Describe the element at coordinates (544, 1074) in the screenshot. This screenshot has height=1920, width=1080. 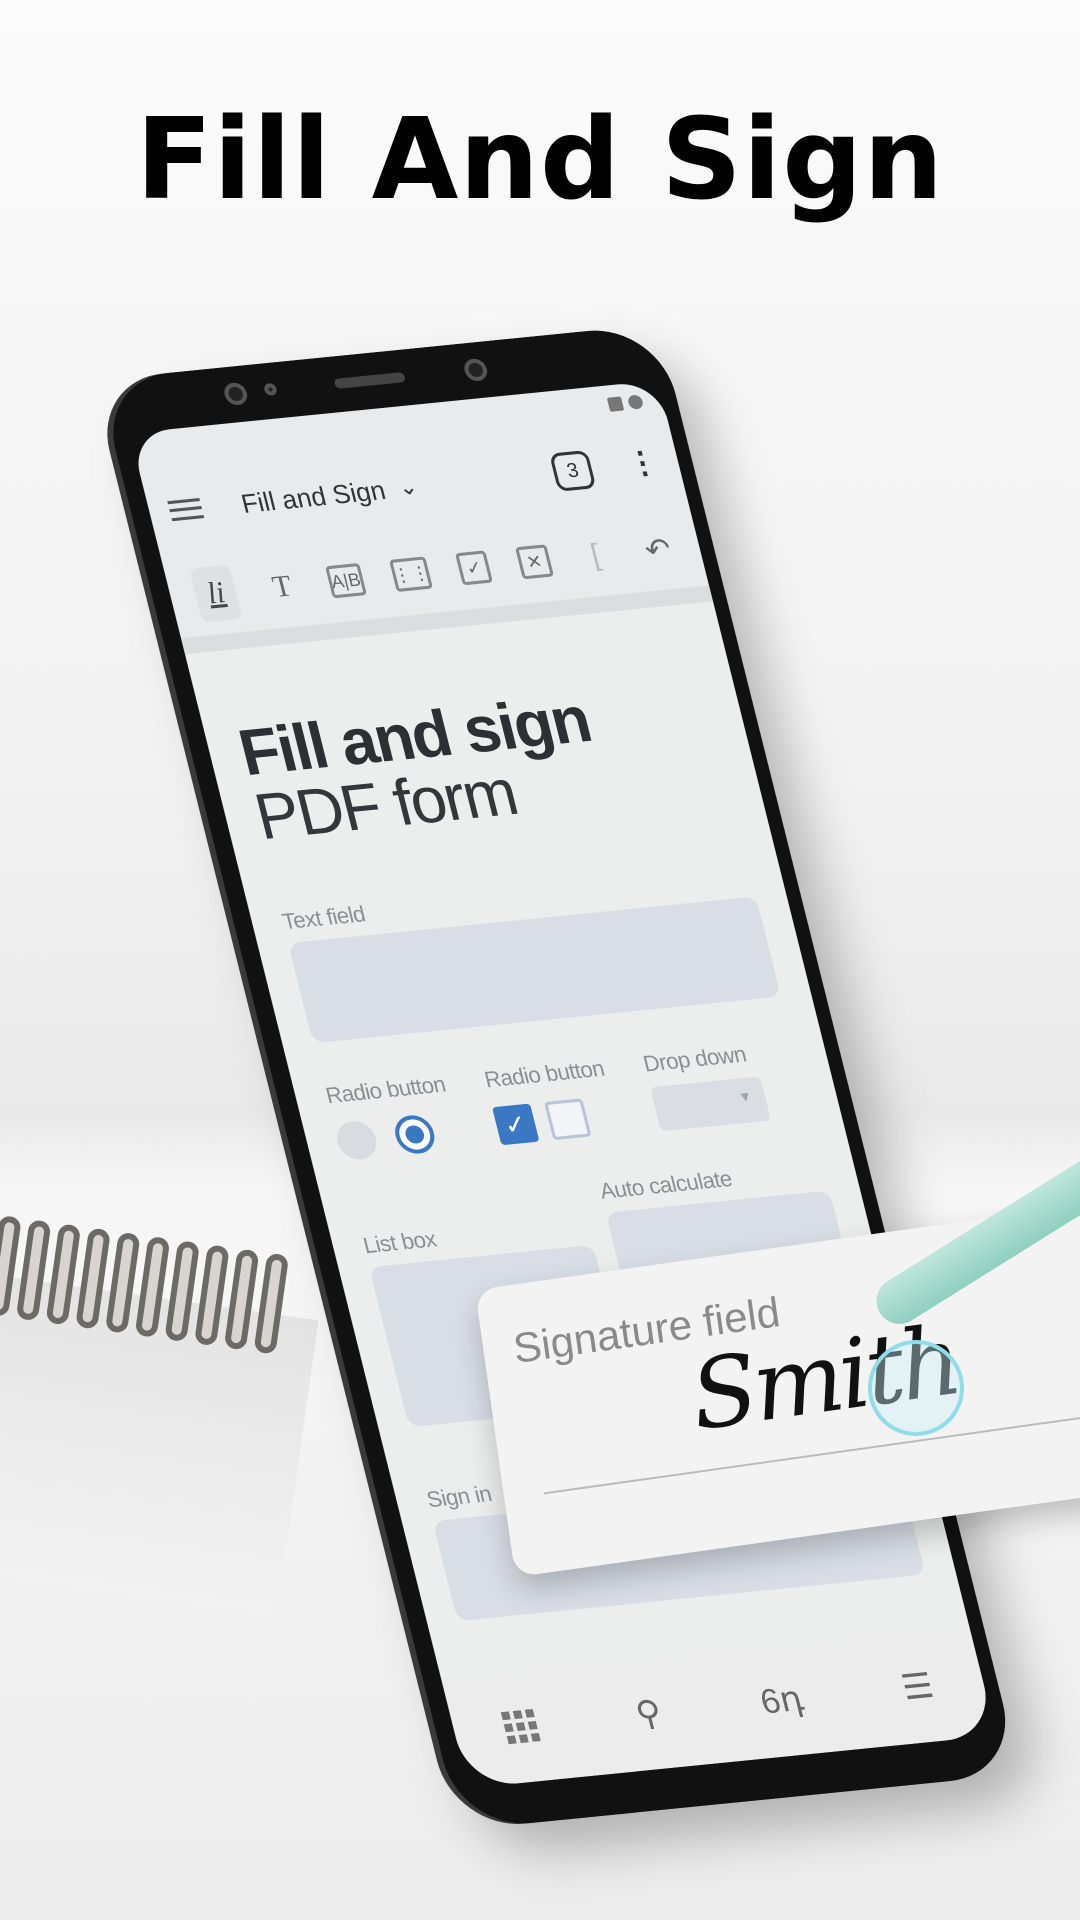
I see `checkbox-label: Radio button` at that location.